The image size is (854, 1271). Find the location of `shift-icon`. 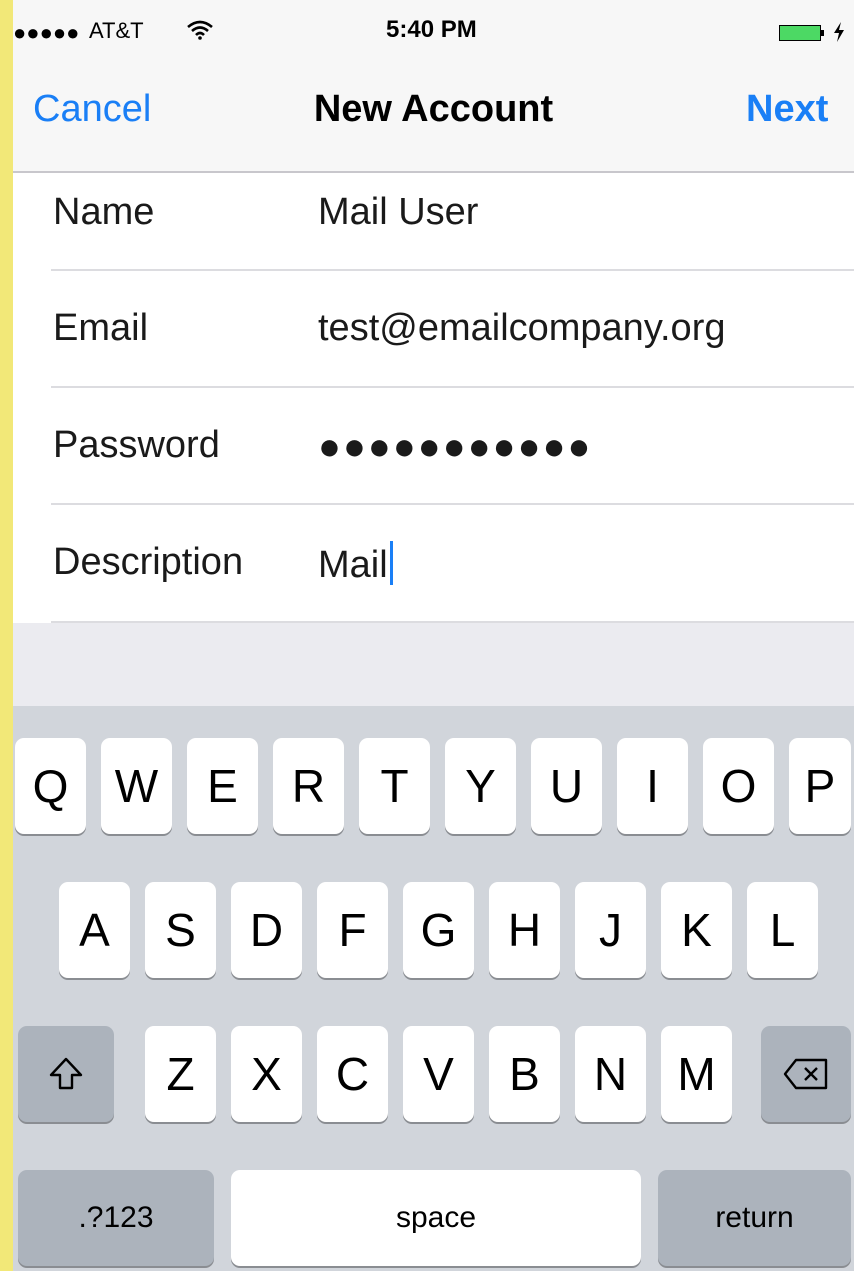

shift-icon is located at coordinates (66, 1073).